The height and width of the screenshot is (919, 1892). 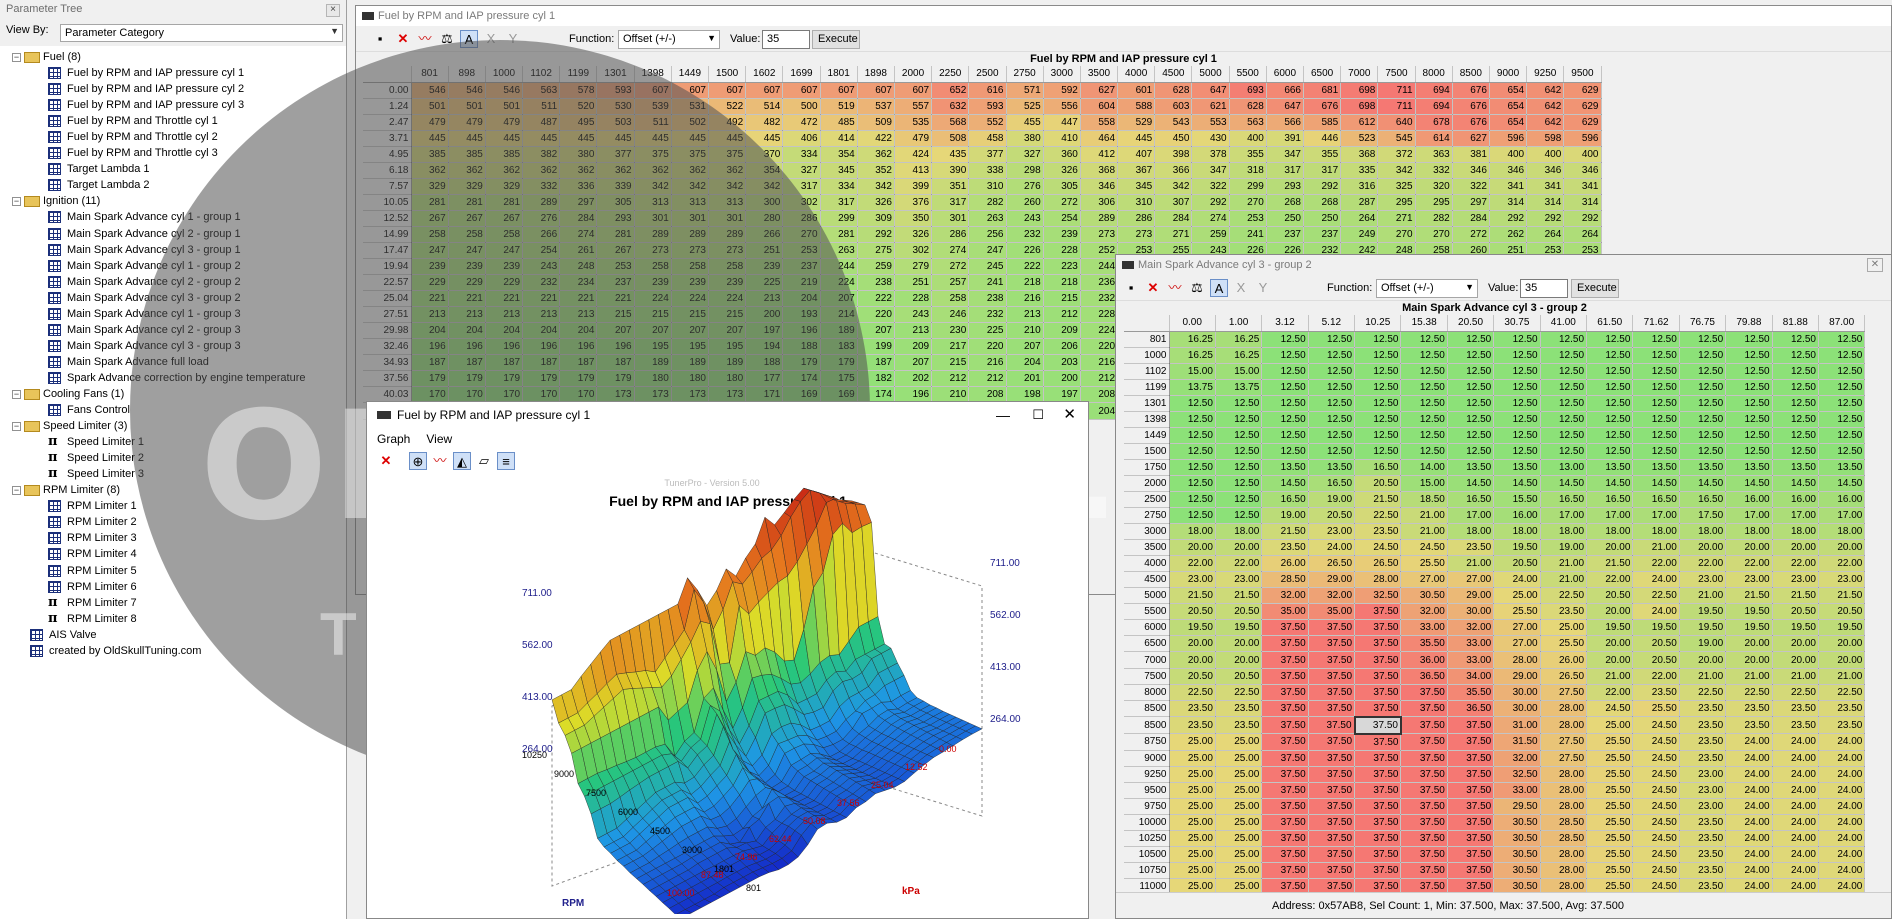 What do you see at coordinates (393, 439) in the screenshot?
I see `menu-graph: Graph` at bounding box center [393, 439].